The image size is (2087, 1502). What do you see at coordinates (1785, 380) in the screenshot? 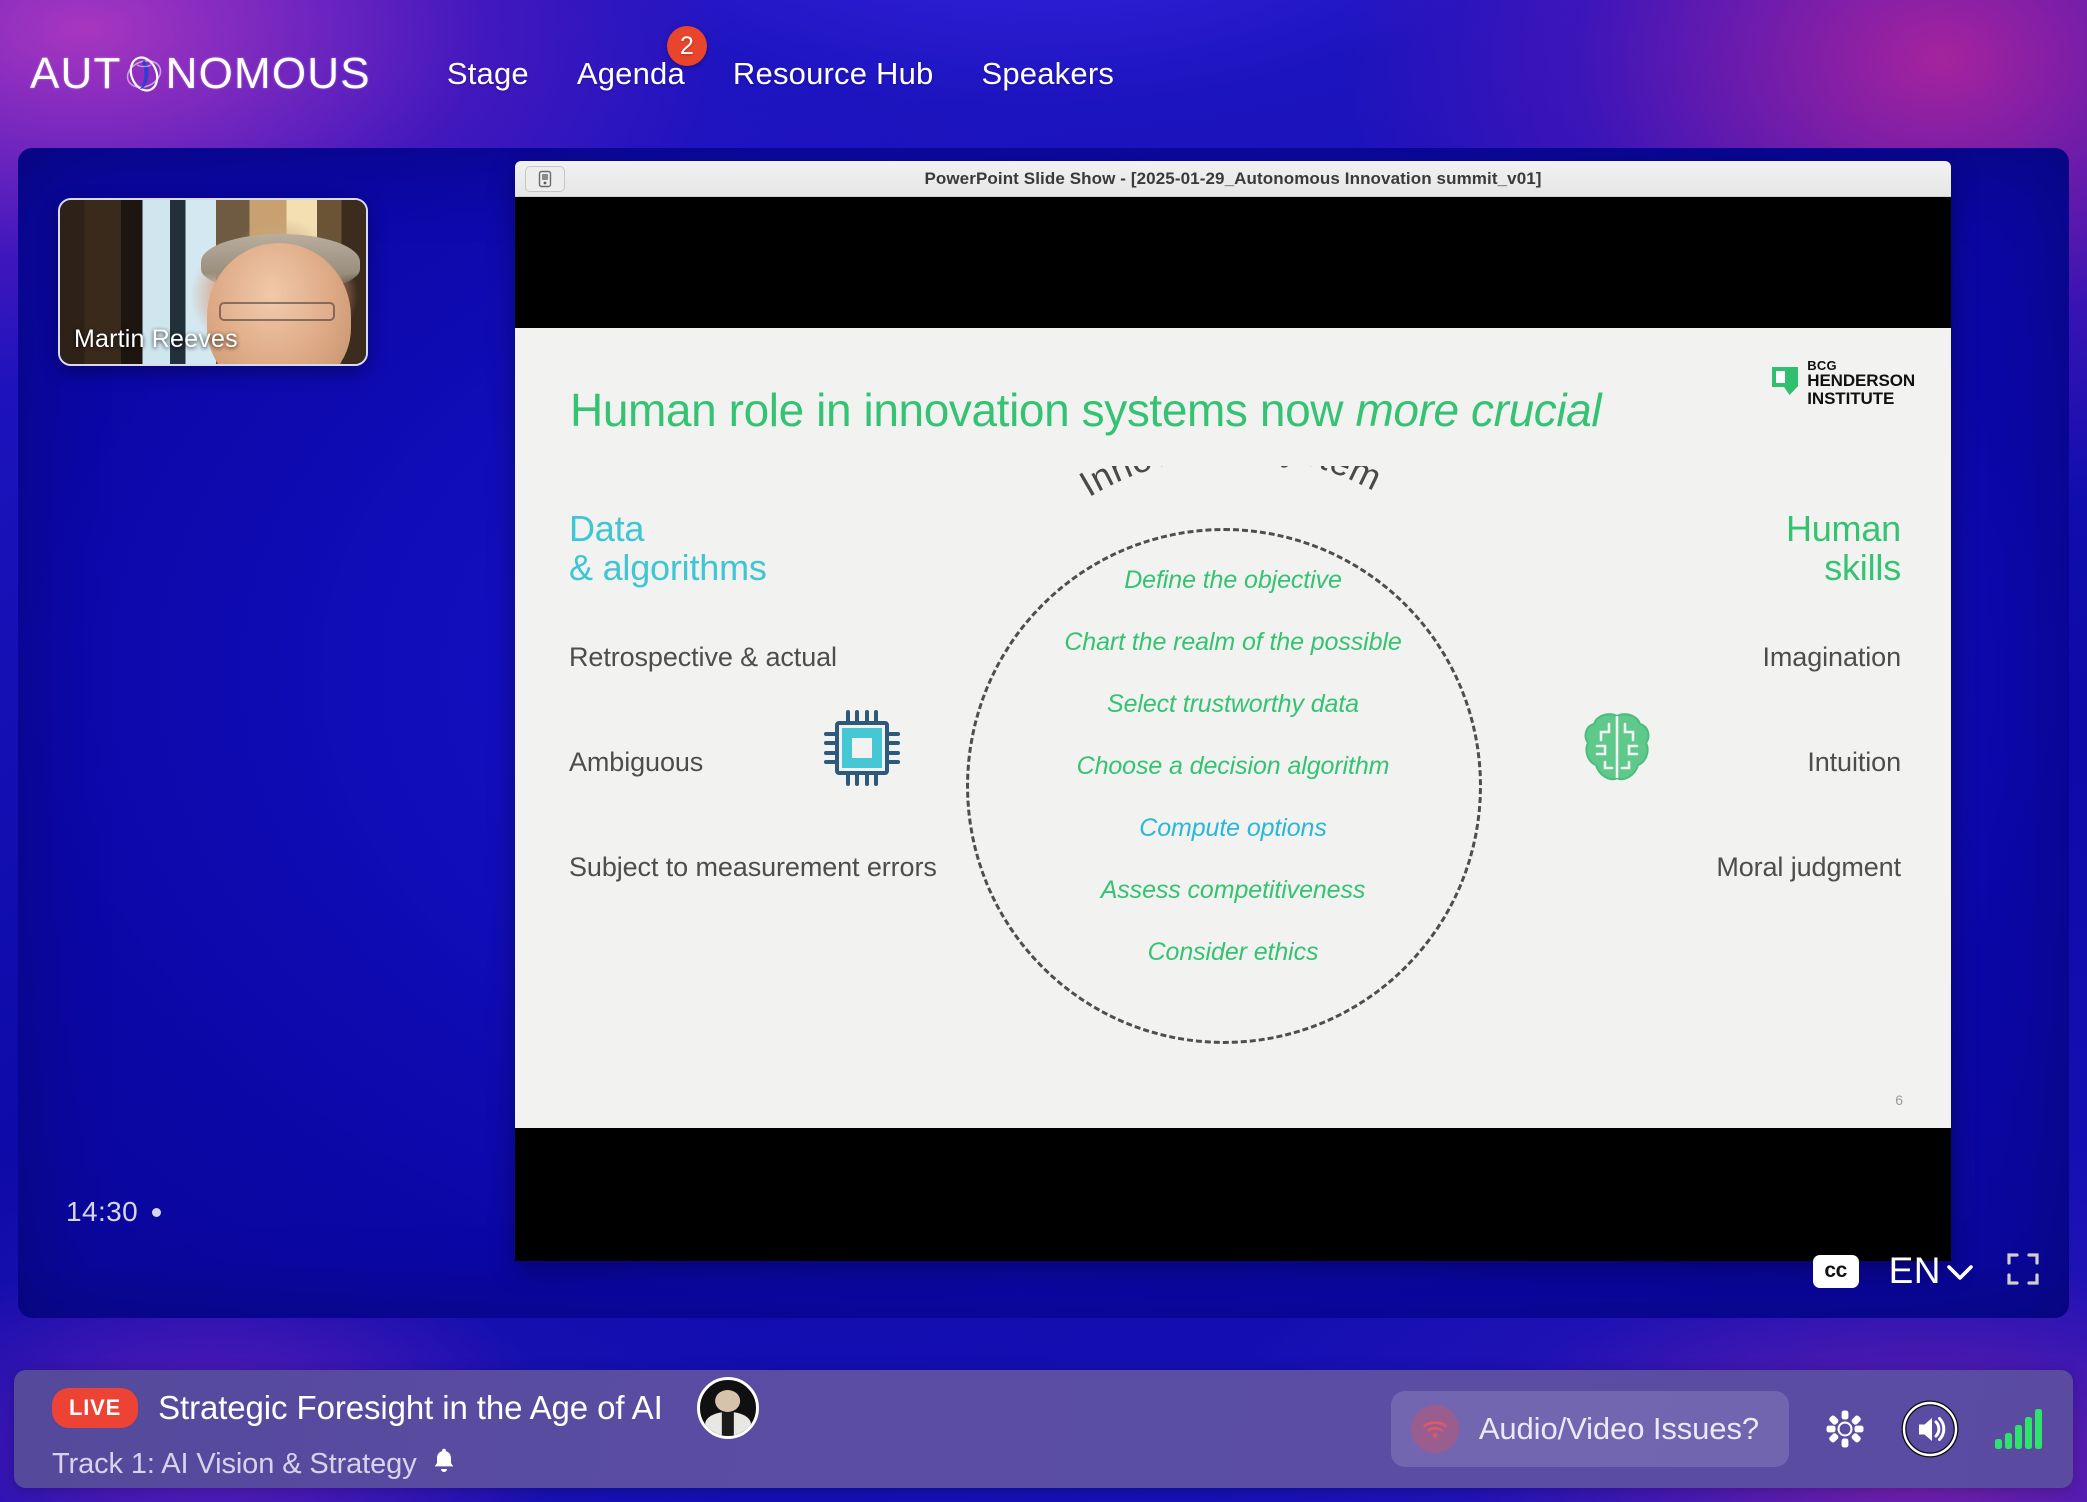
I see `bcg-mark-icon` at bounding box center [1785, 380].